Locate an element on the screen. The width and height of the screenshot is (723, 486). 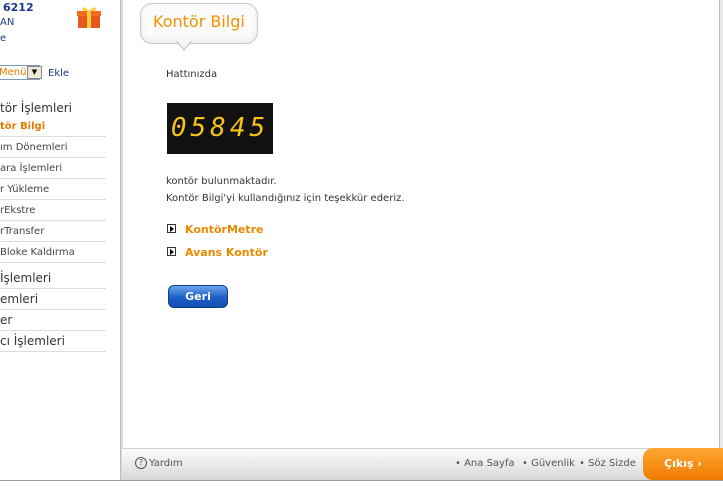
help-label: Yardım is located at coordinates (166, 463).